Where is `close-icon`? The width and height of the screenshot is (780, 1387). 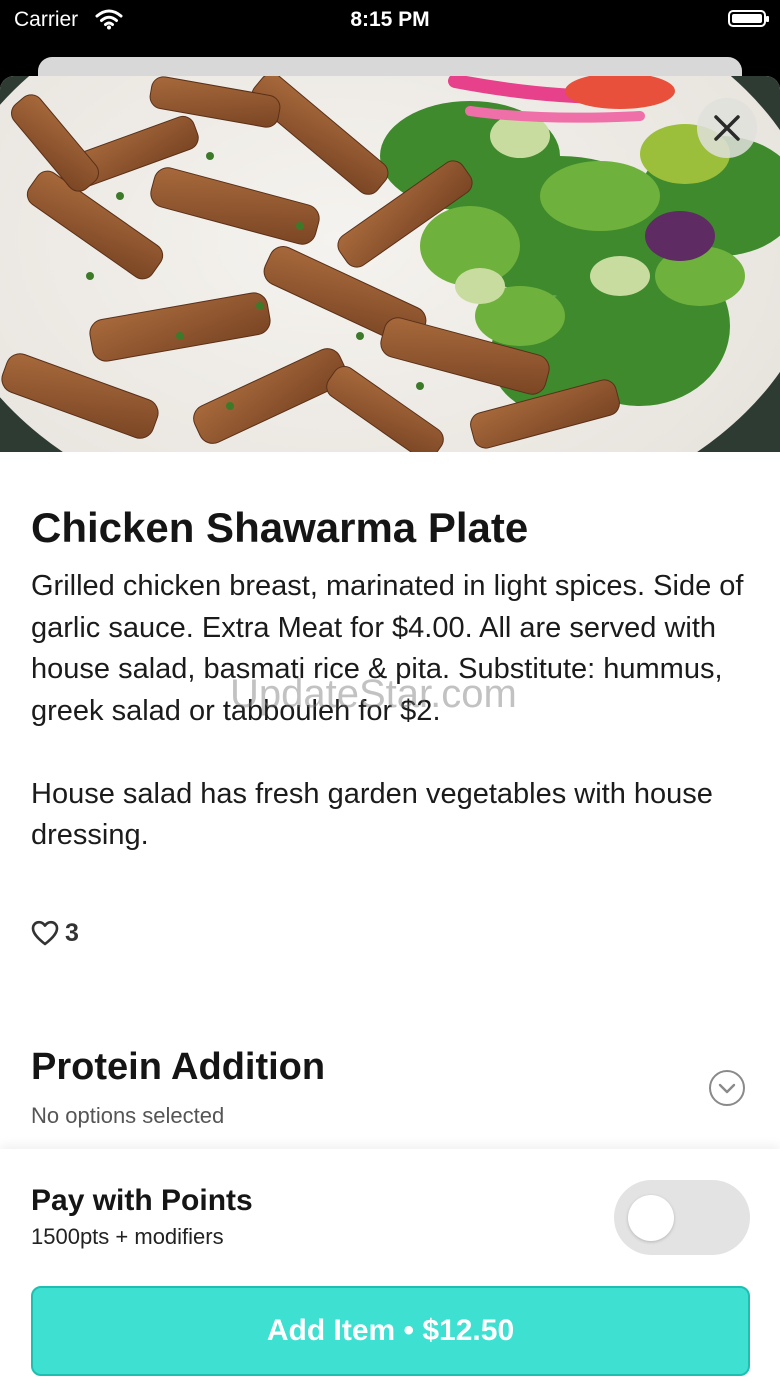
close-icon is located at coordinates (727, 128).